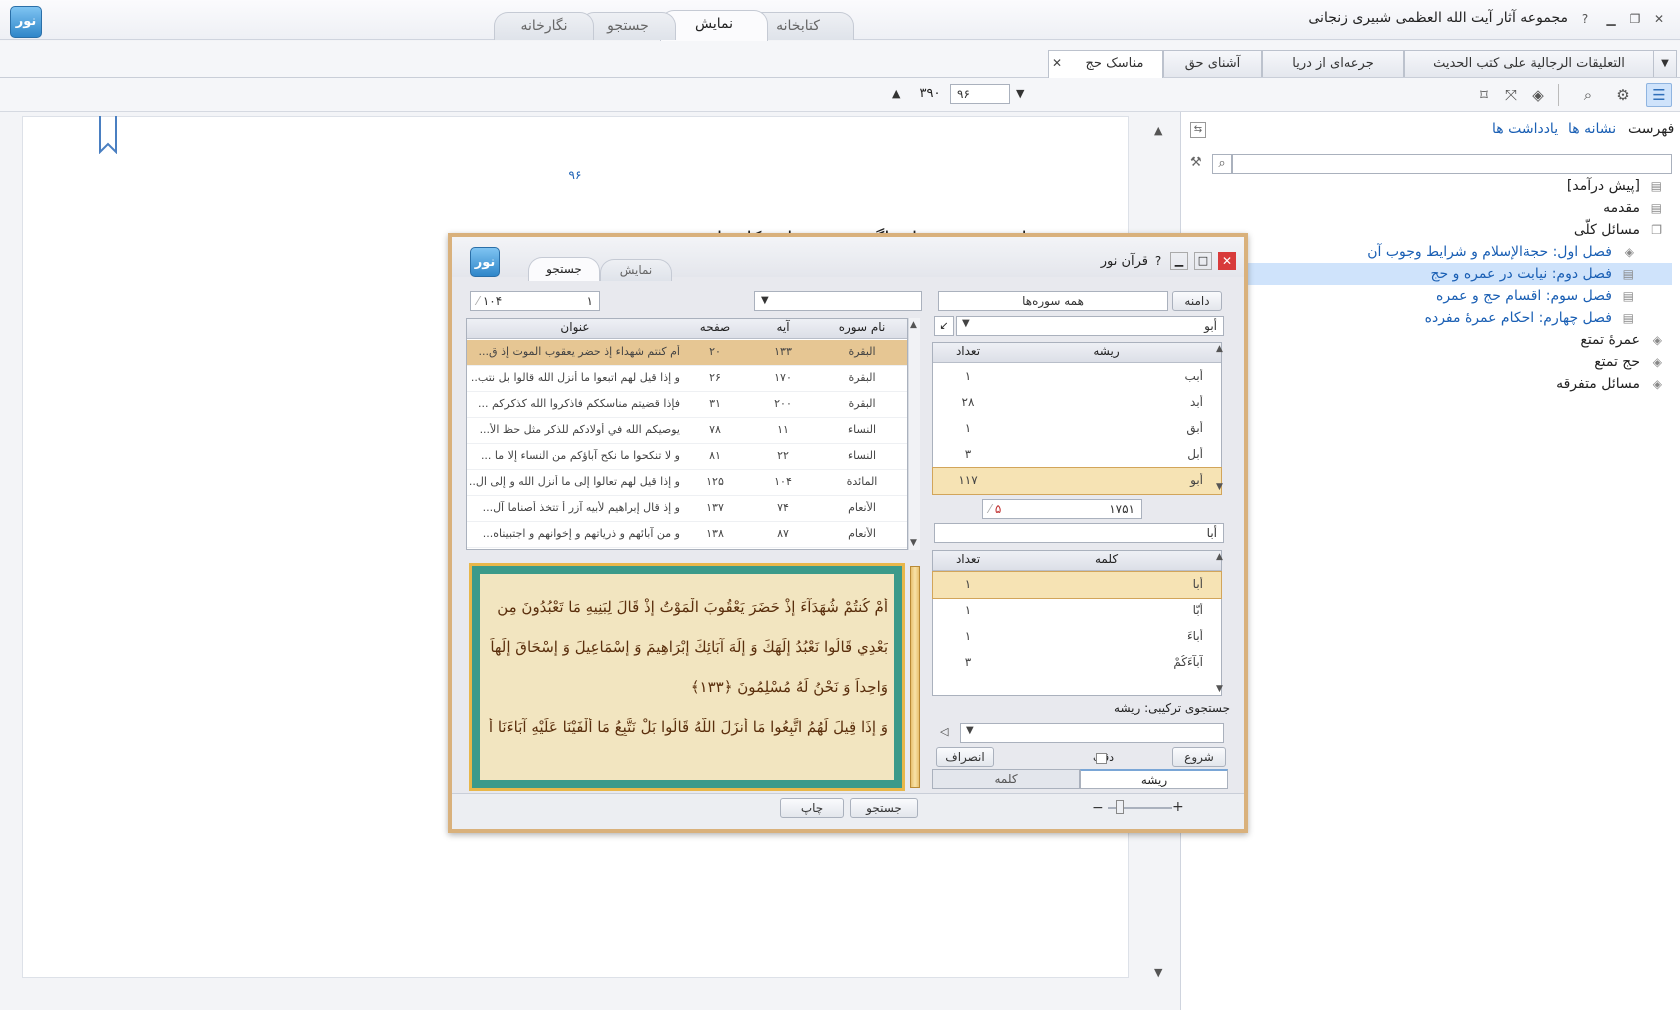  Describe the element at coordinates (1077, 481) in the screenshot. I see `list-item: أبو ۱۱۷` at that location.